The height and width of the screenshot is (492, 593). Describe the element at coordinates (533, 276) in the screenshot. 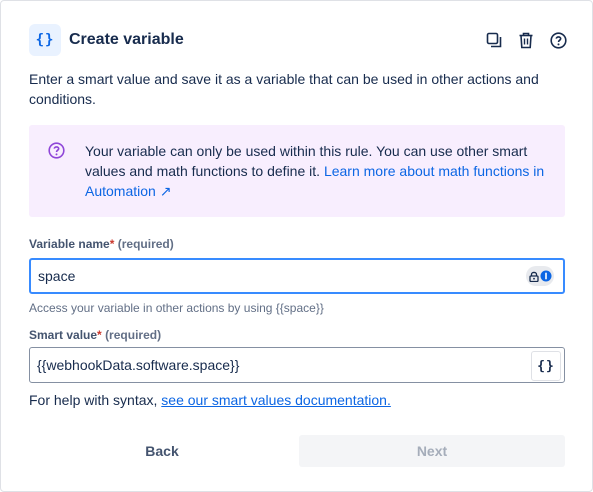

I see `lock-icon` at that location.